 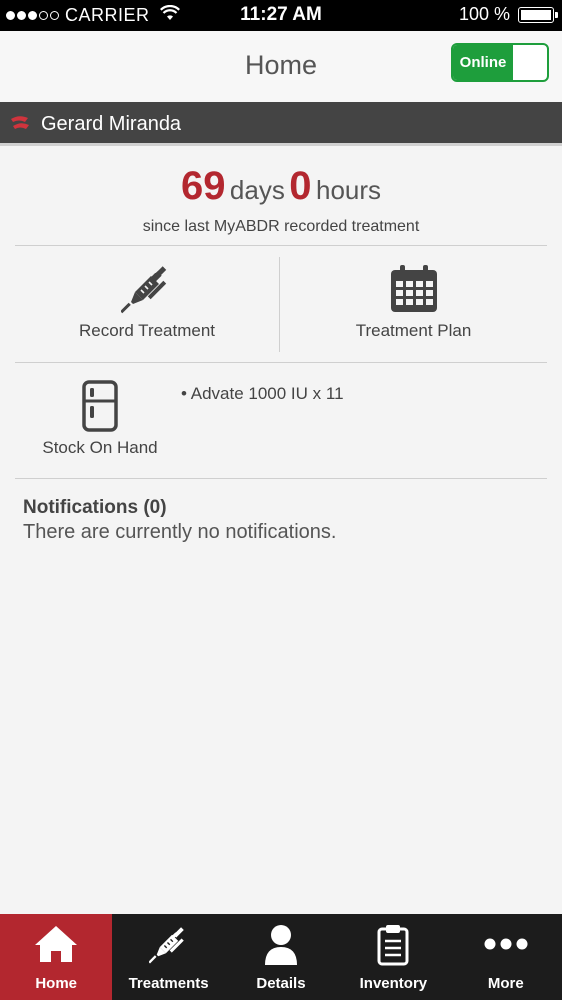 What do you see at coordinates (281, 66) in the screenshot?
I see `nav-bar: Home Online` at bounding box center [281, 66].